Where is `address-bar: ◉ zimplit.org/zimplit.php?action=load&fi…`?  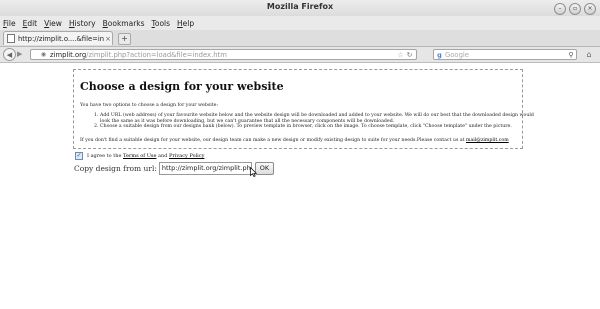
address-bar: ◉ zimplit.org/zimplit.php?action=load&fi… is located at coordinates (223, 54).